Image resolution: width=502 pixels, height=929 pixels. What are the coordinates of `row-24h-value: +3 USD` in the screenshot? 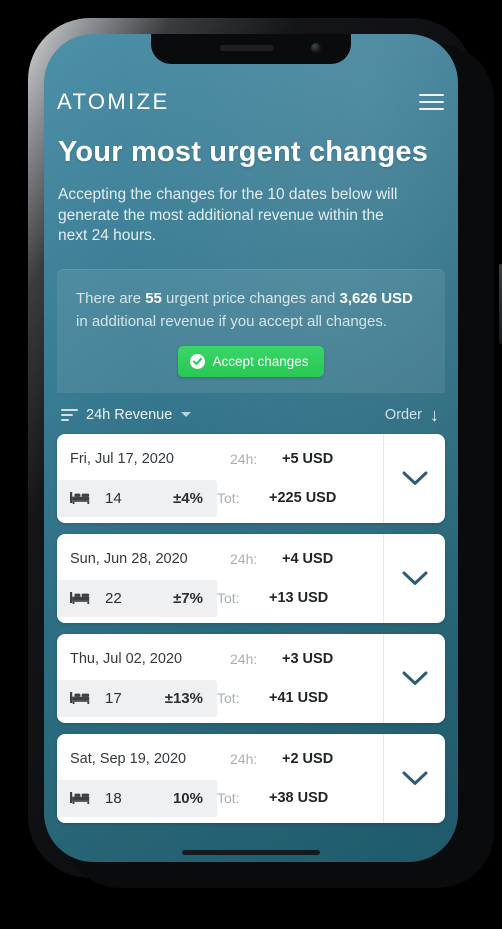 It's located at (308, 659).